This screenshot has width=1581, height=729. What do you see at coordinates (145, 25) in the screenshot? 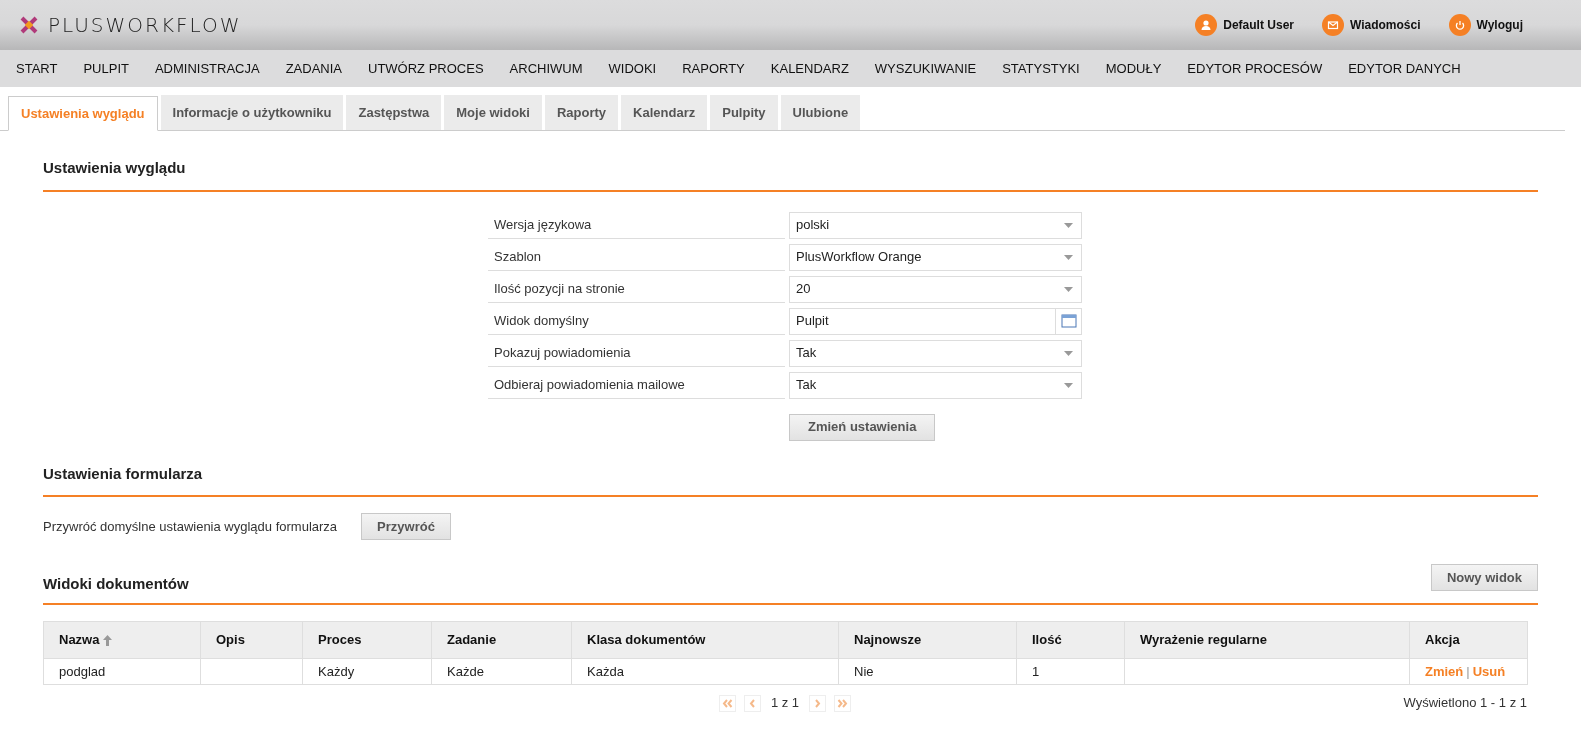
I see `logo-text: PLUSWORKFLOW` at bounding box center [145, 25].